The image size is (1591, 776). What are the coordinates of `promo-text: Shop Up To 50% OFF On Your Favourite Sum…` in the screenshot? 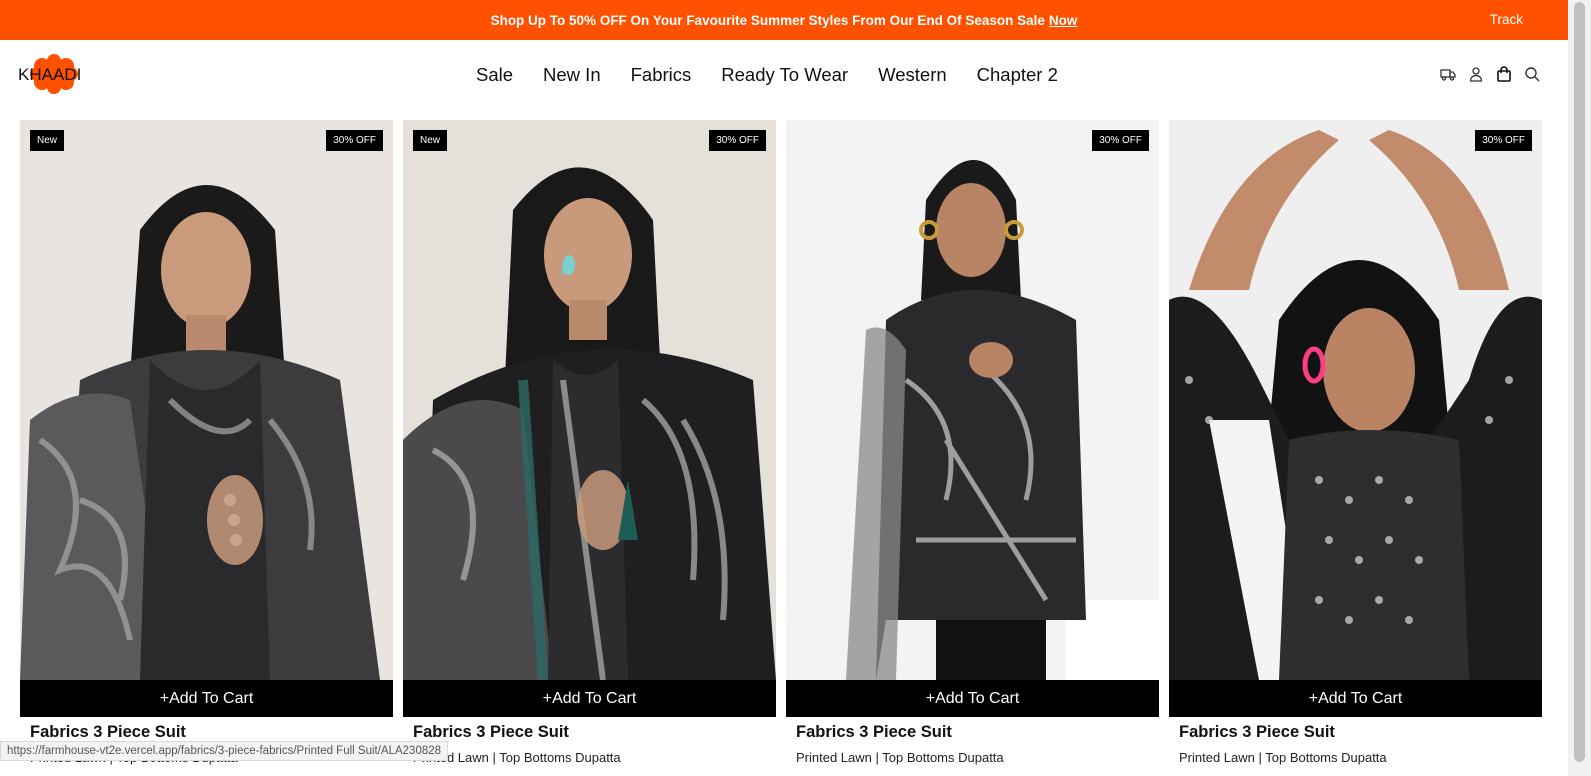 It's located at (767, 20).